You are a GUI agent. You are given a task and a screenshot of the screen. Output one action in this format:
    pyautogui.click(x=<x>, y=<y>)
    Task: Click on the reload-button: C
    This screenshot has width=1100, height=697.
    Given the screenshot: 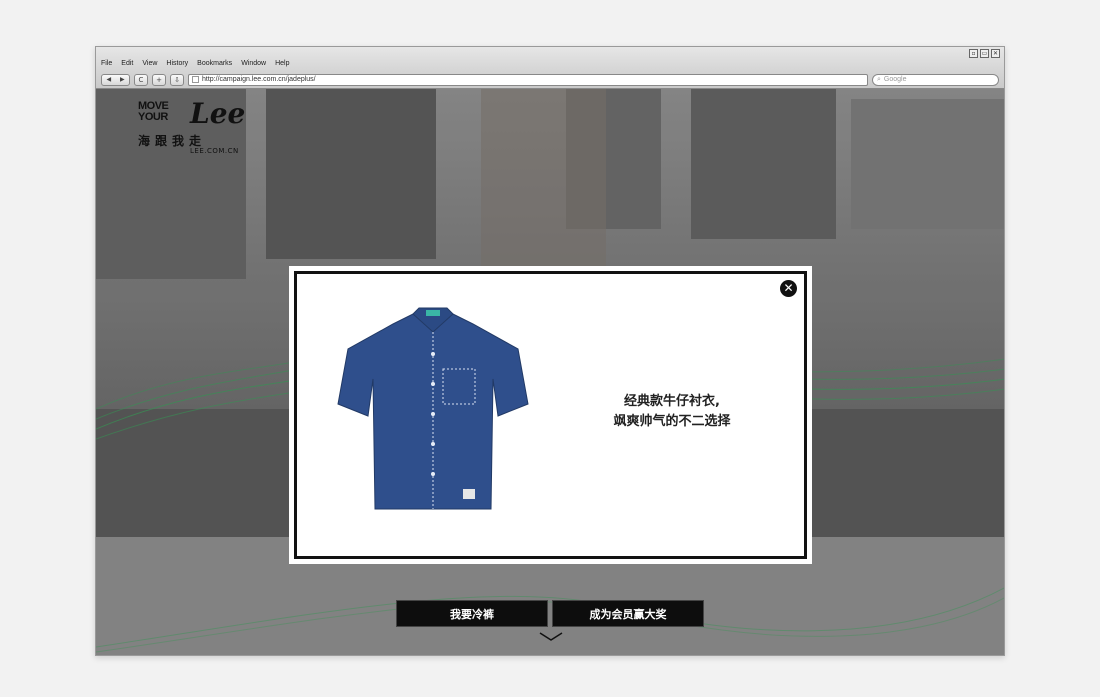 What is the action you would take?
    pyautogui.click(x=141, y=79)
    